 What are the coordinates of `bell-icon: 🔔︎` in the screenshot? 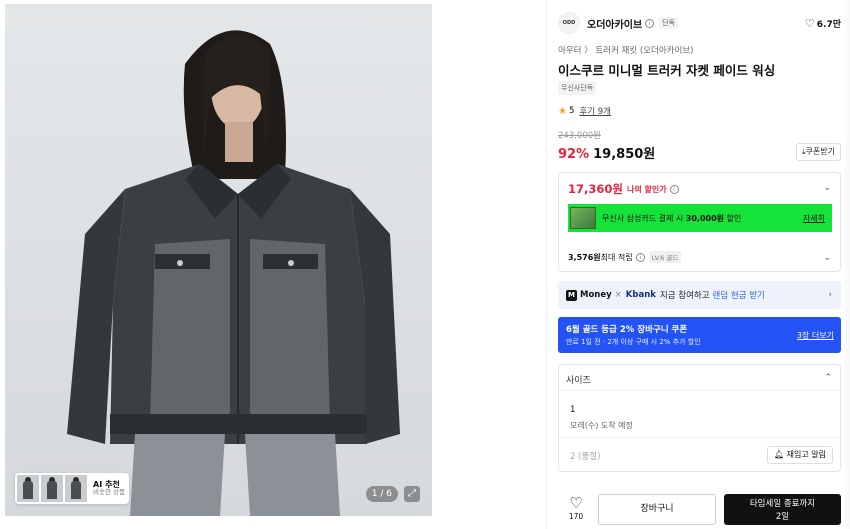 It's located at (779, 454).